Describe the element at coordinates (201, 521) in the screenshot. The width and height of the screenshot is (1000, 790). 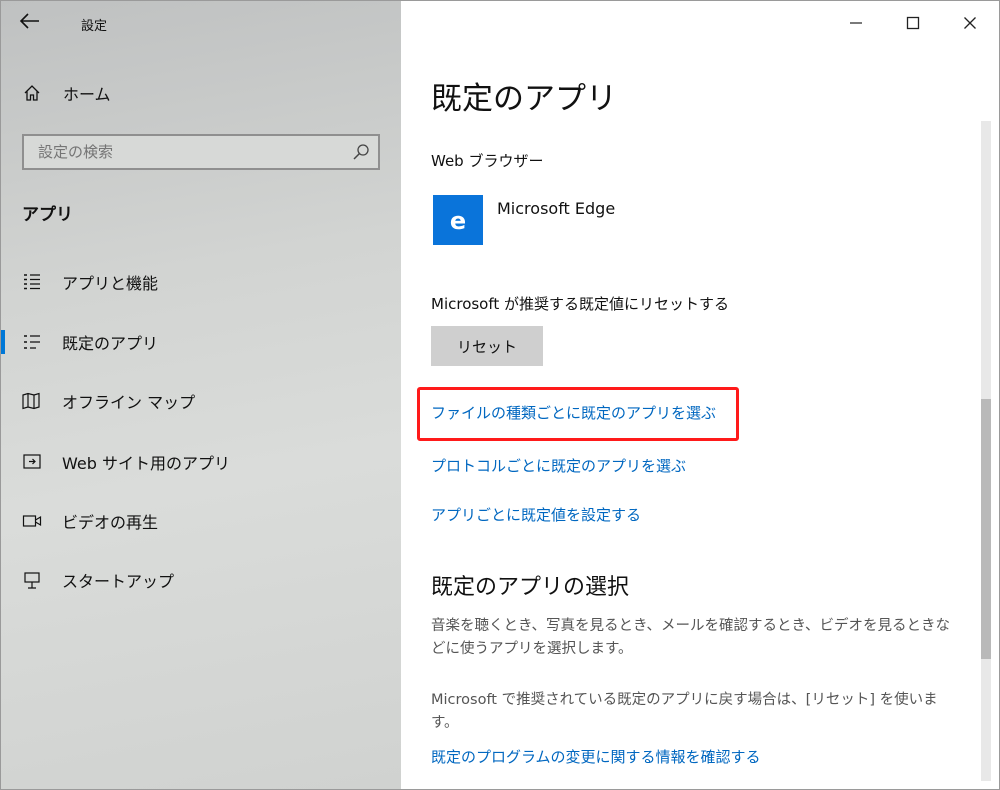
I see `sidebar-item-video-playback: ビデオの再生` at that location.